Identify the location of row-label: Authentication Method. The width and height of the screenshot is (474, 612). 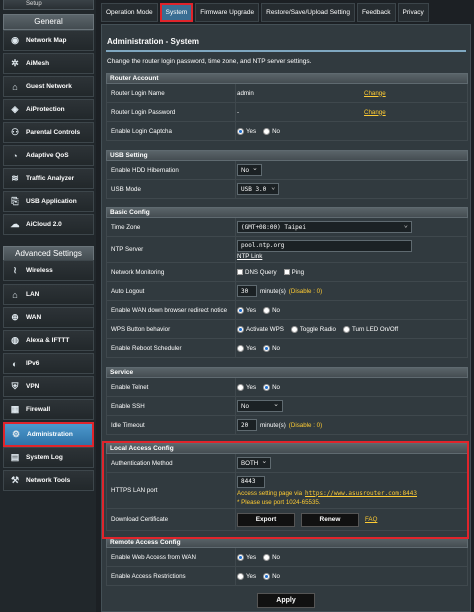
(142, 463).